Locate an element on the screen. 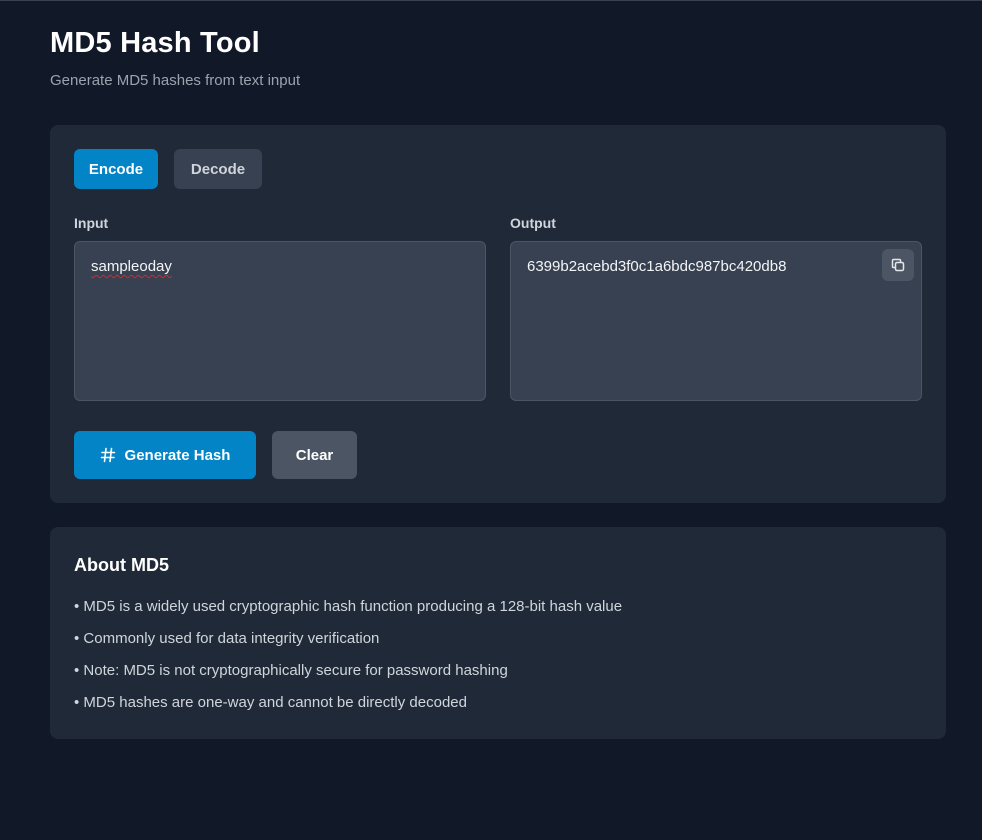 This screenshot has width=982, height=840. decode-mode-button: Decode is located at coordinates (218, 169).